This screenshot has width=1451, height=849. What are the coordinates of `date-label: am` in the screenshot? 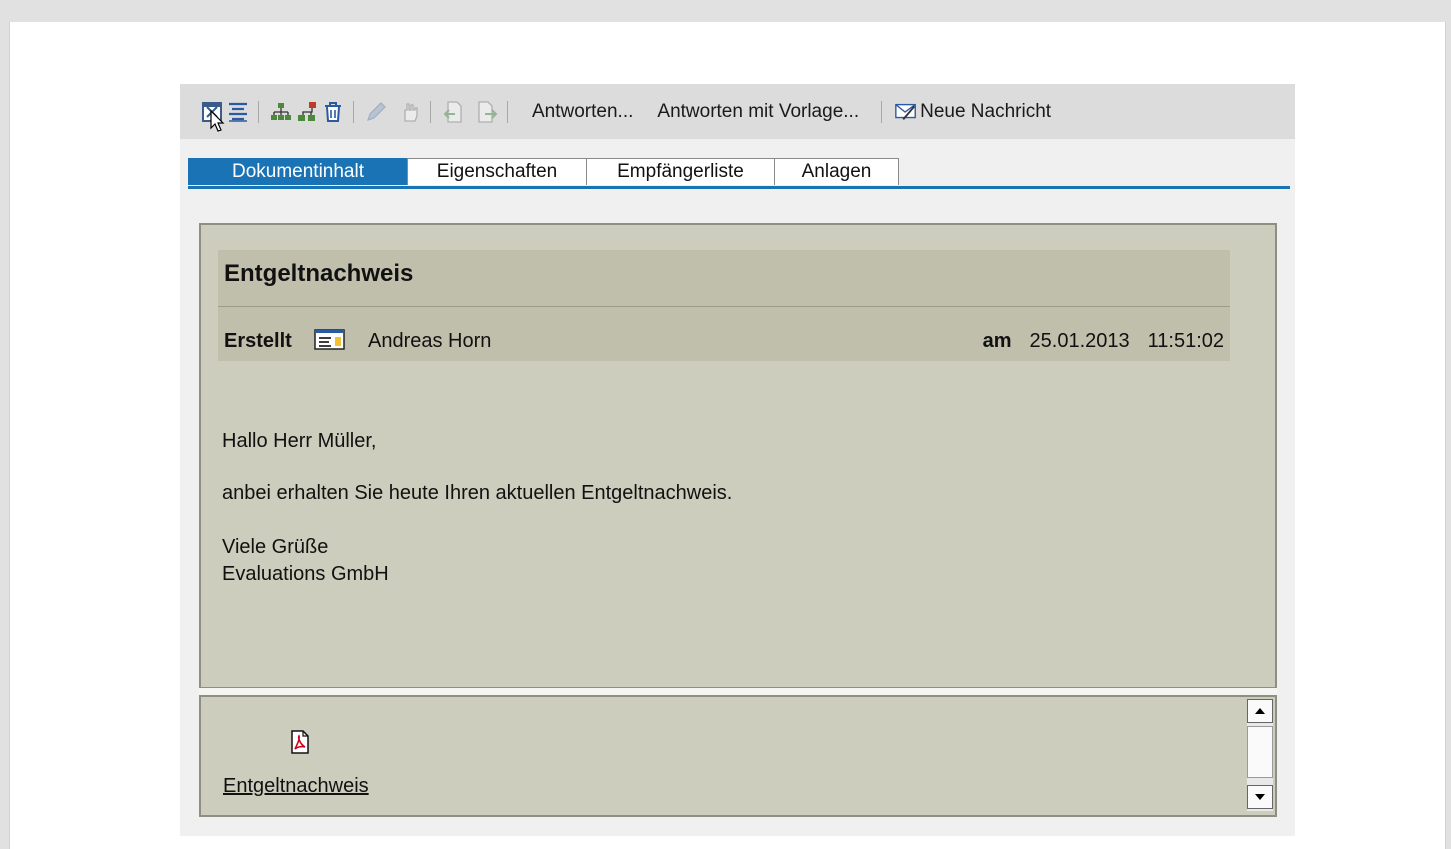 It's located at (997, 341).